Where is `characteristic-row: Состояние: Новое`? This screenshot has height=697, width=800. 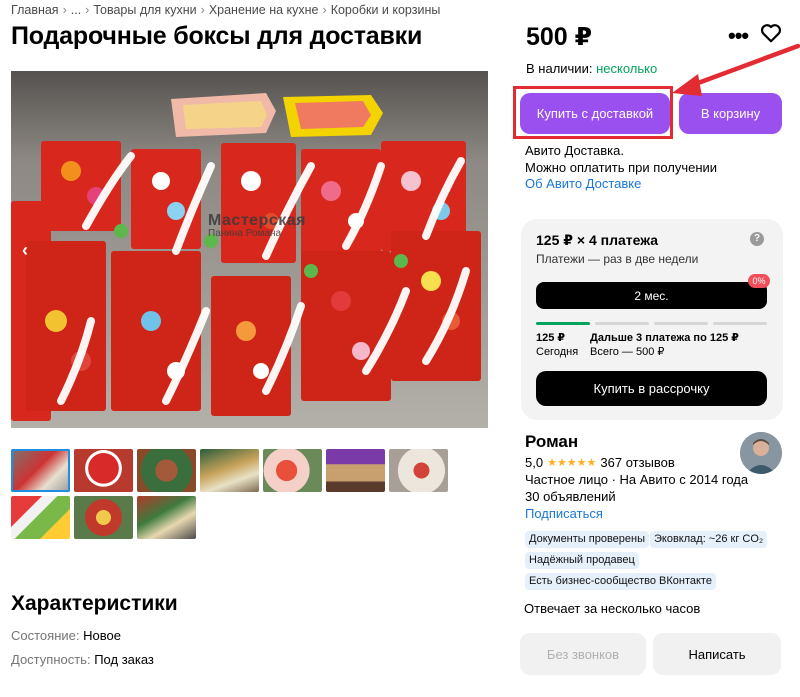 characteristic-row: Состояние: Новое is located at coordinates (66, 635).